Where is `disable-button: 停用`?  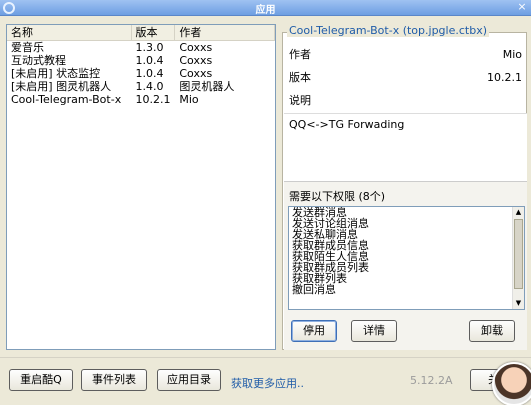
disable-button: 停用 is located at coordinates (314, 331).